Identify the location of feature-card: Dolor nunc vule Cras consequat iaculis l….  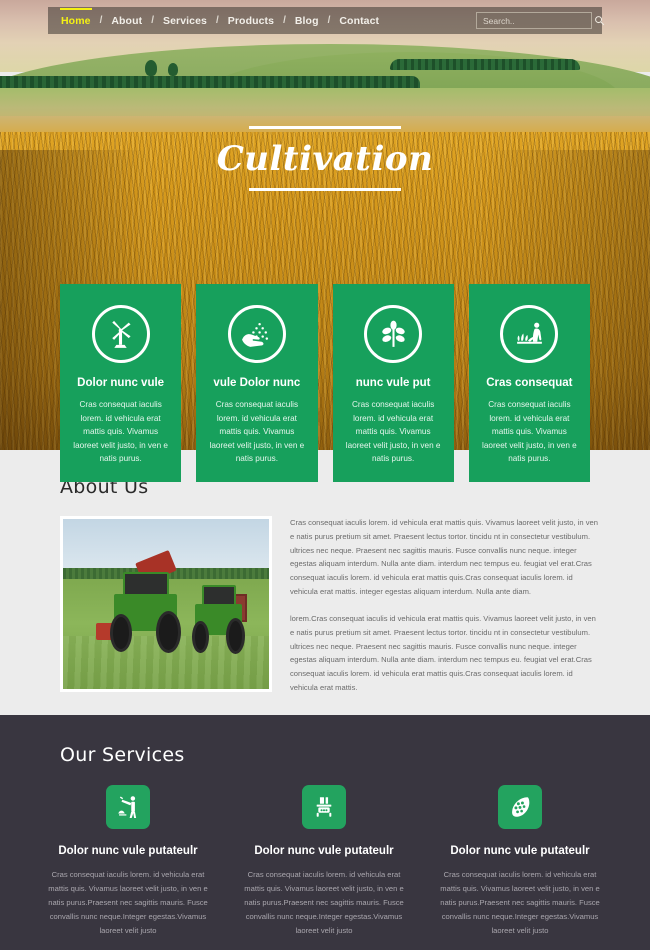
(121, 383).